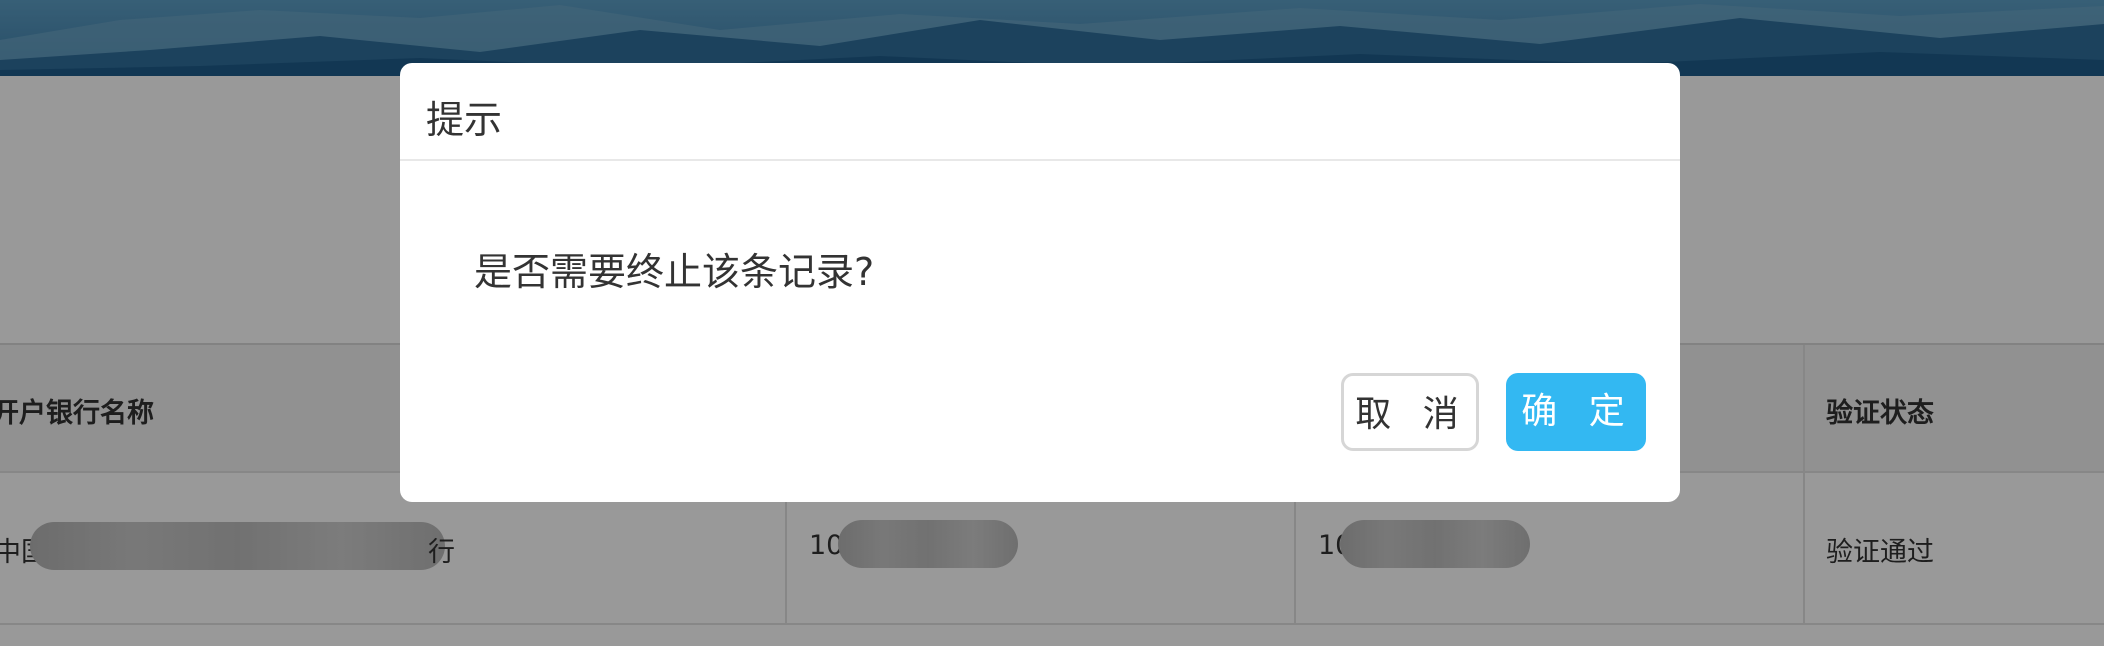 This screenshot has width=2104, height=646. What do you see at coordinates (464, 120) in the screenshot?
I see `dialog-title: 提示` at bounding box center [464, 120].